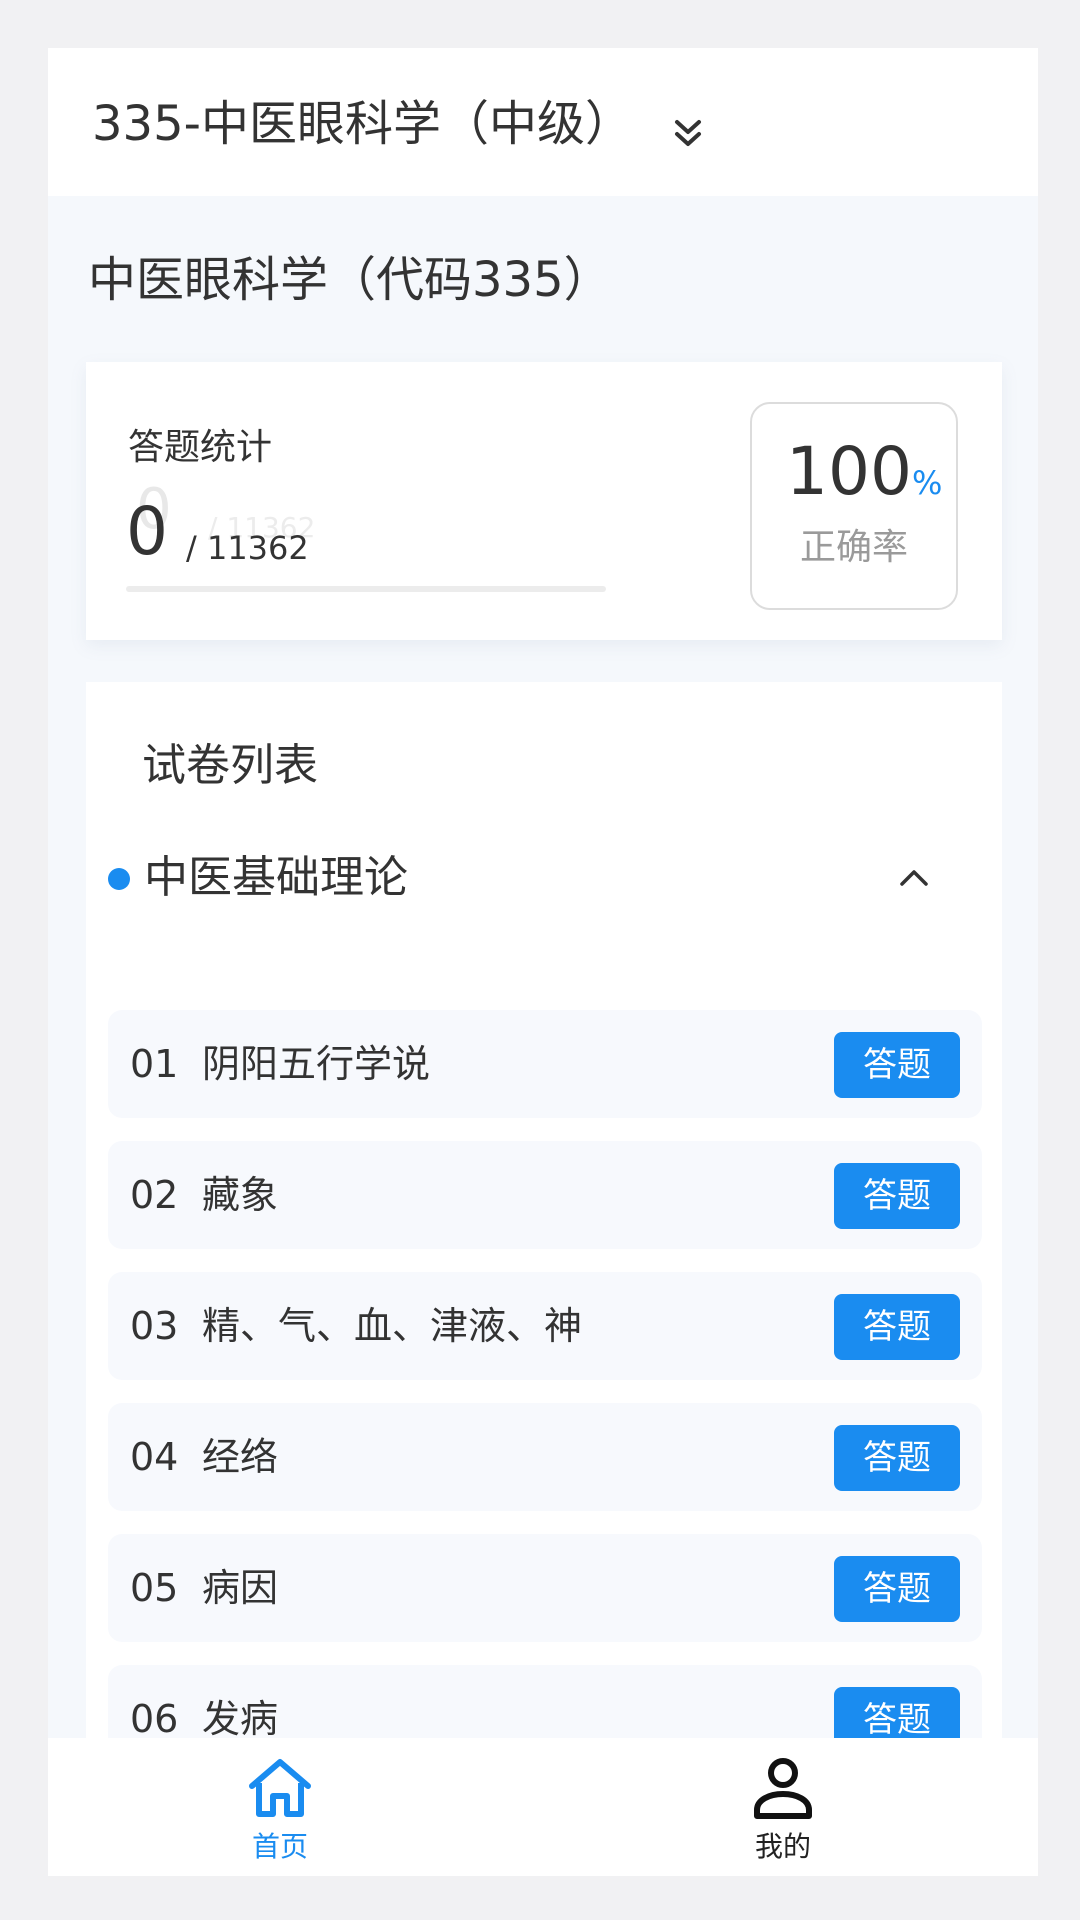 This screenshot has height=1920, width=1080. Describe the element at coordinates (783, 1788) in the screenshot. I see `user-icon` at that location.